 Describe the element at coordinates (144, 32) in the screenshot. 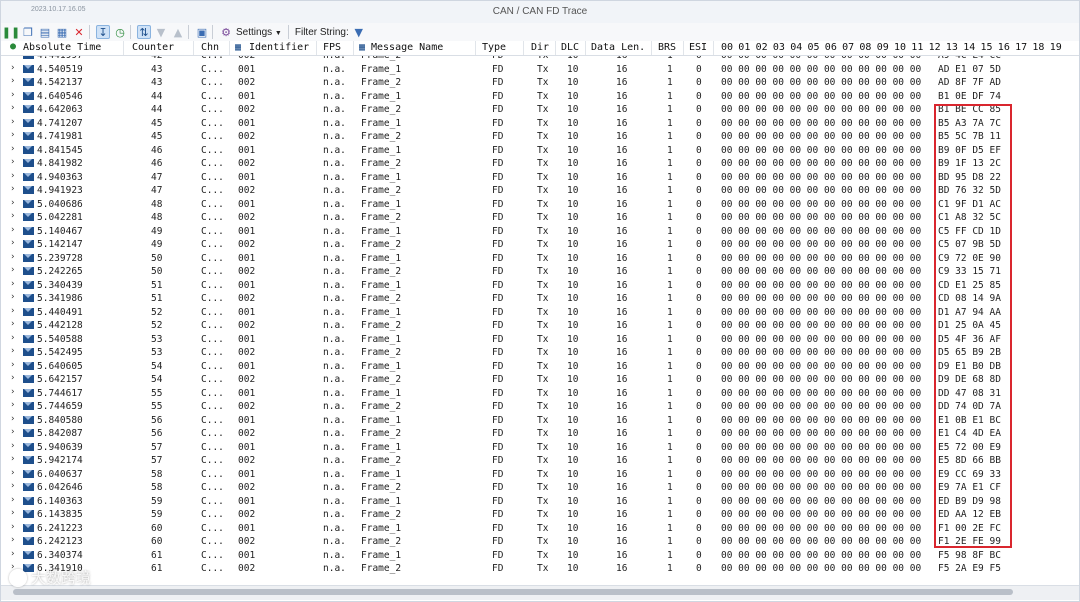

I see `sort-icon: ⇅` at that location.